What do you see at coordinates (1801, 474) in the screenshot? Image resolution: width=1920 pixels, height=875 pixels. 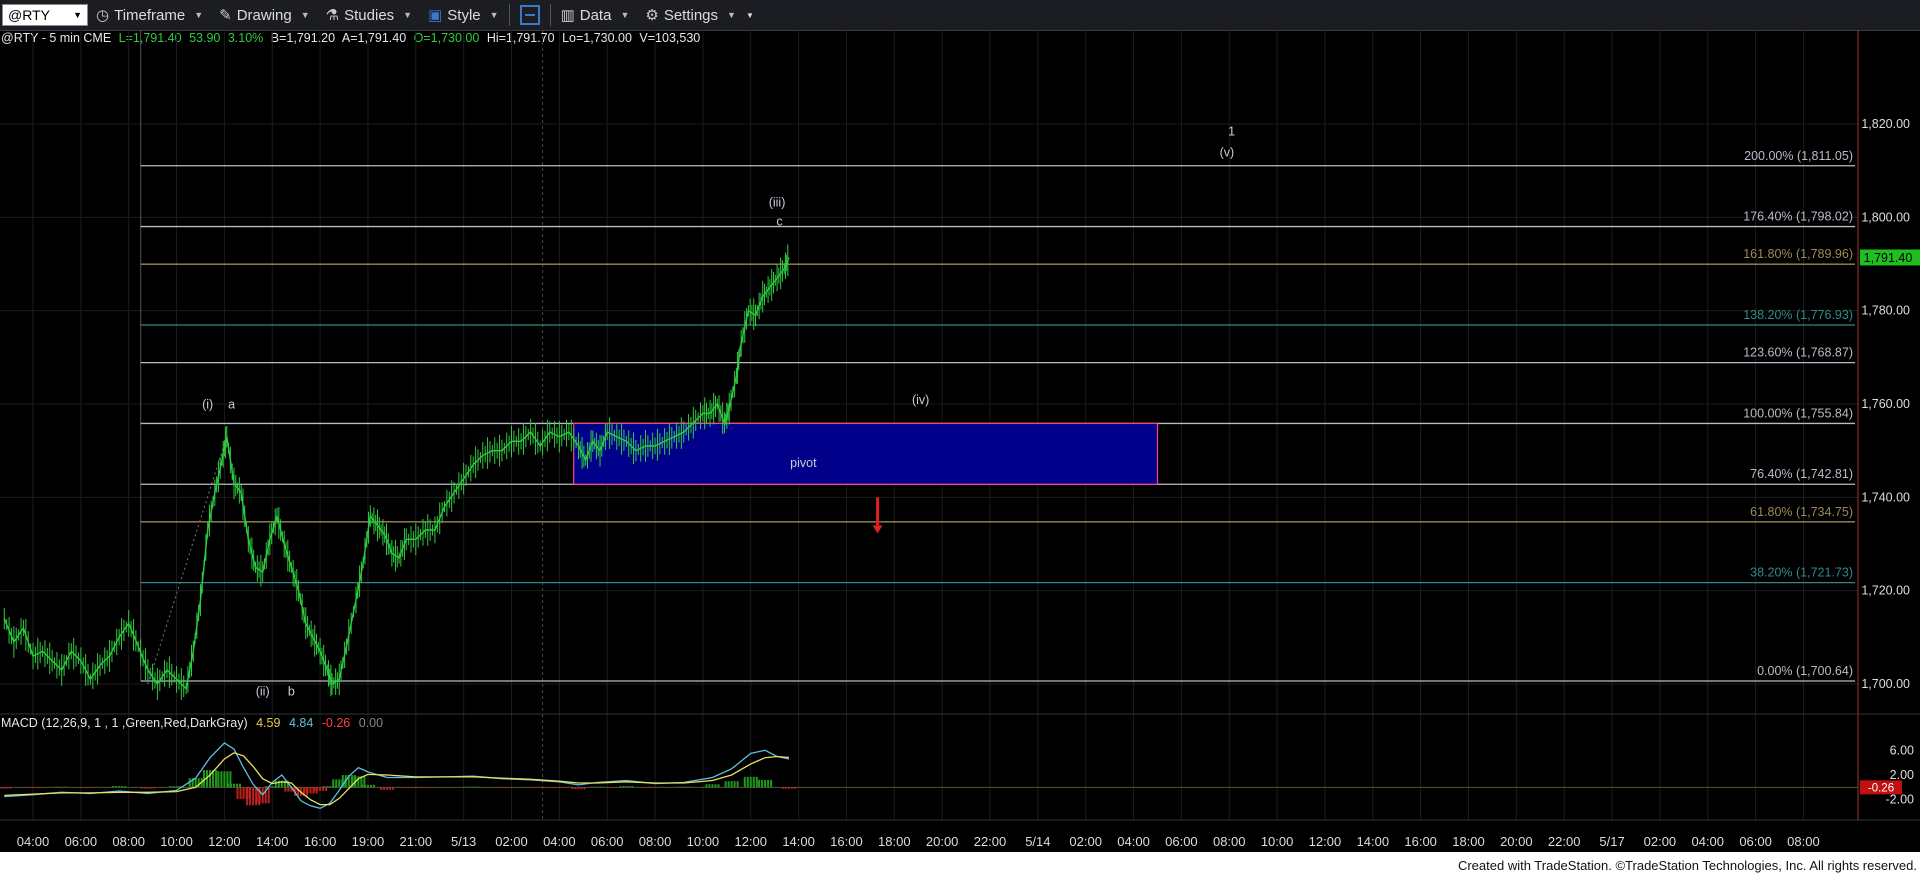 I see `fib-level-label: 76.40% (1,742.81)` at bounding box center [1801, 474].